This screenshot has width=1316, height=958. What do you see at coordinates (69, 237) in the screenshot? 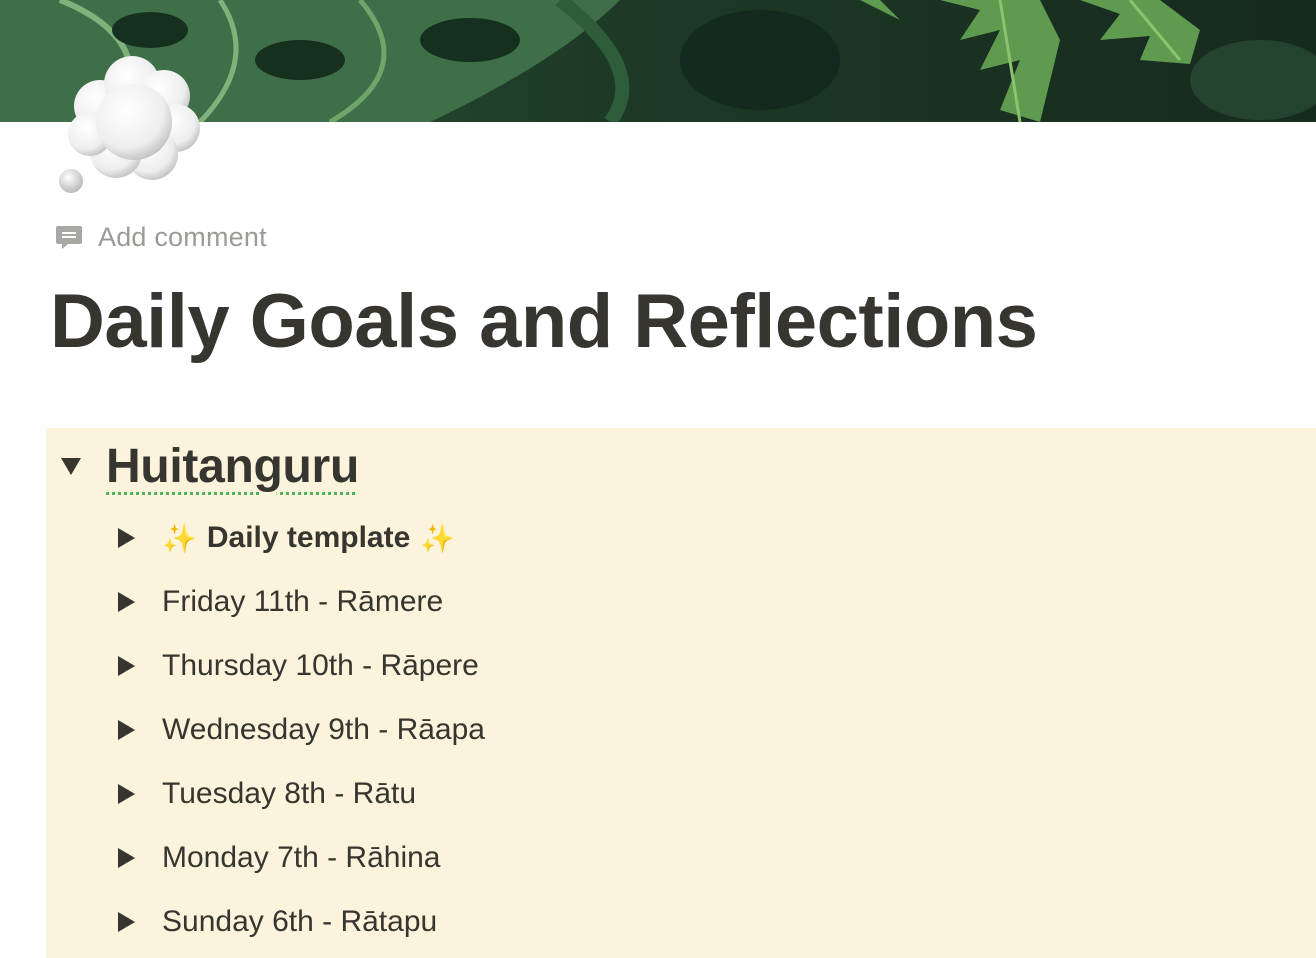
I see `comment-icon` at bounding box center [69, 237].